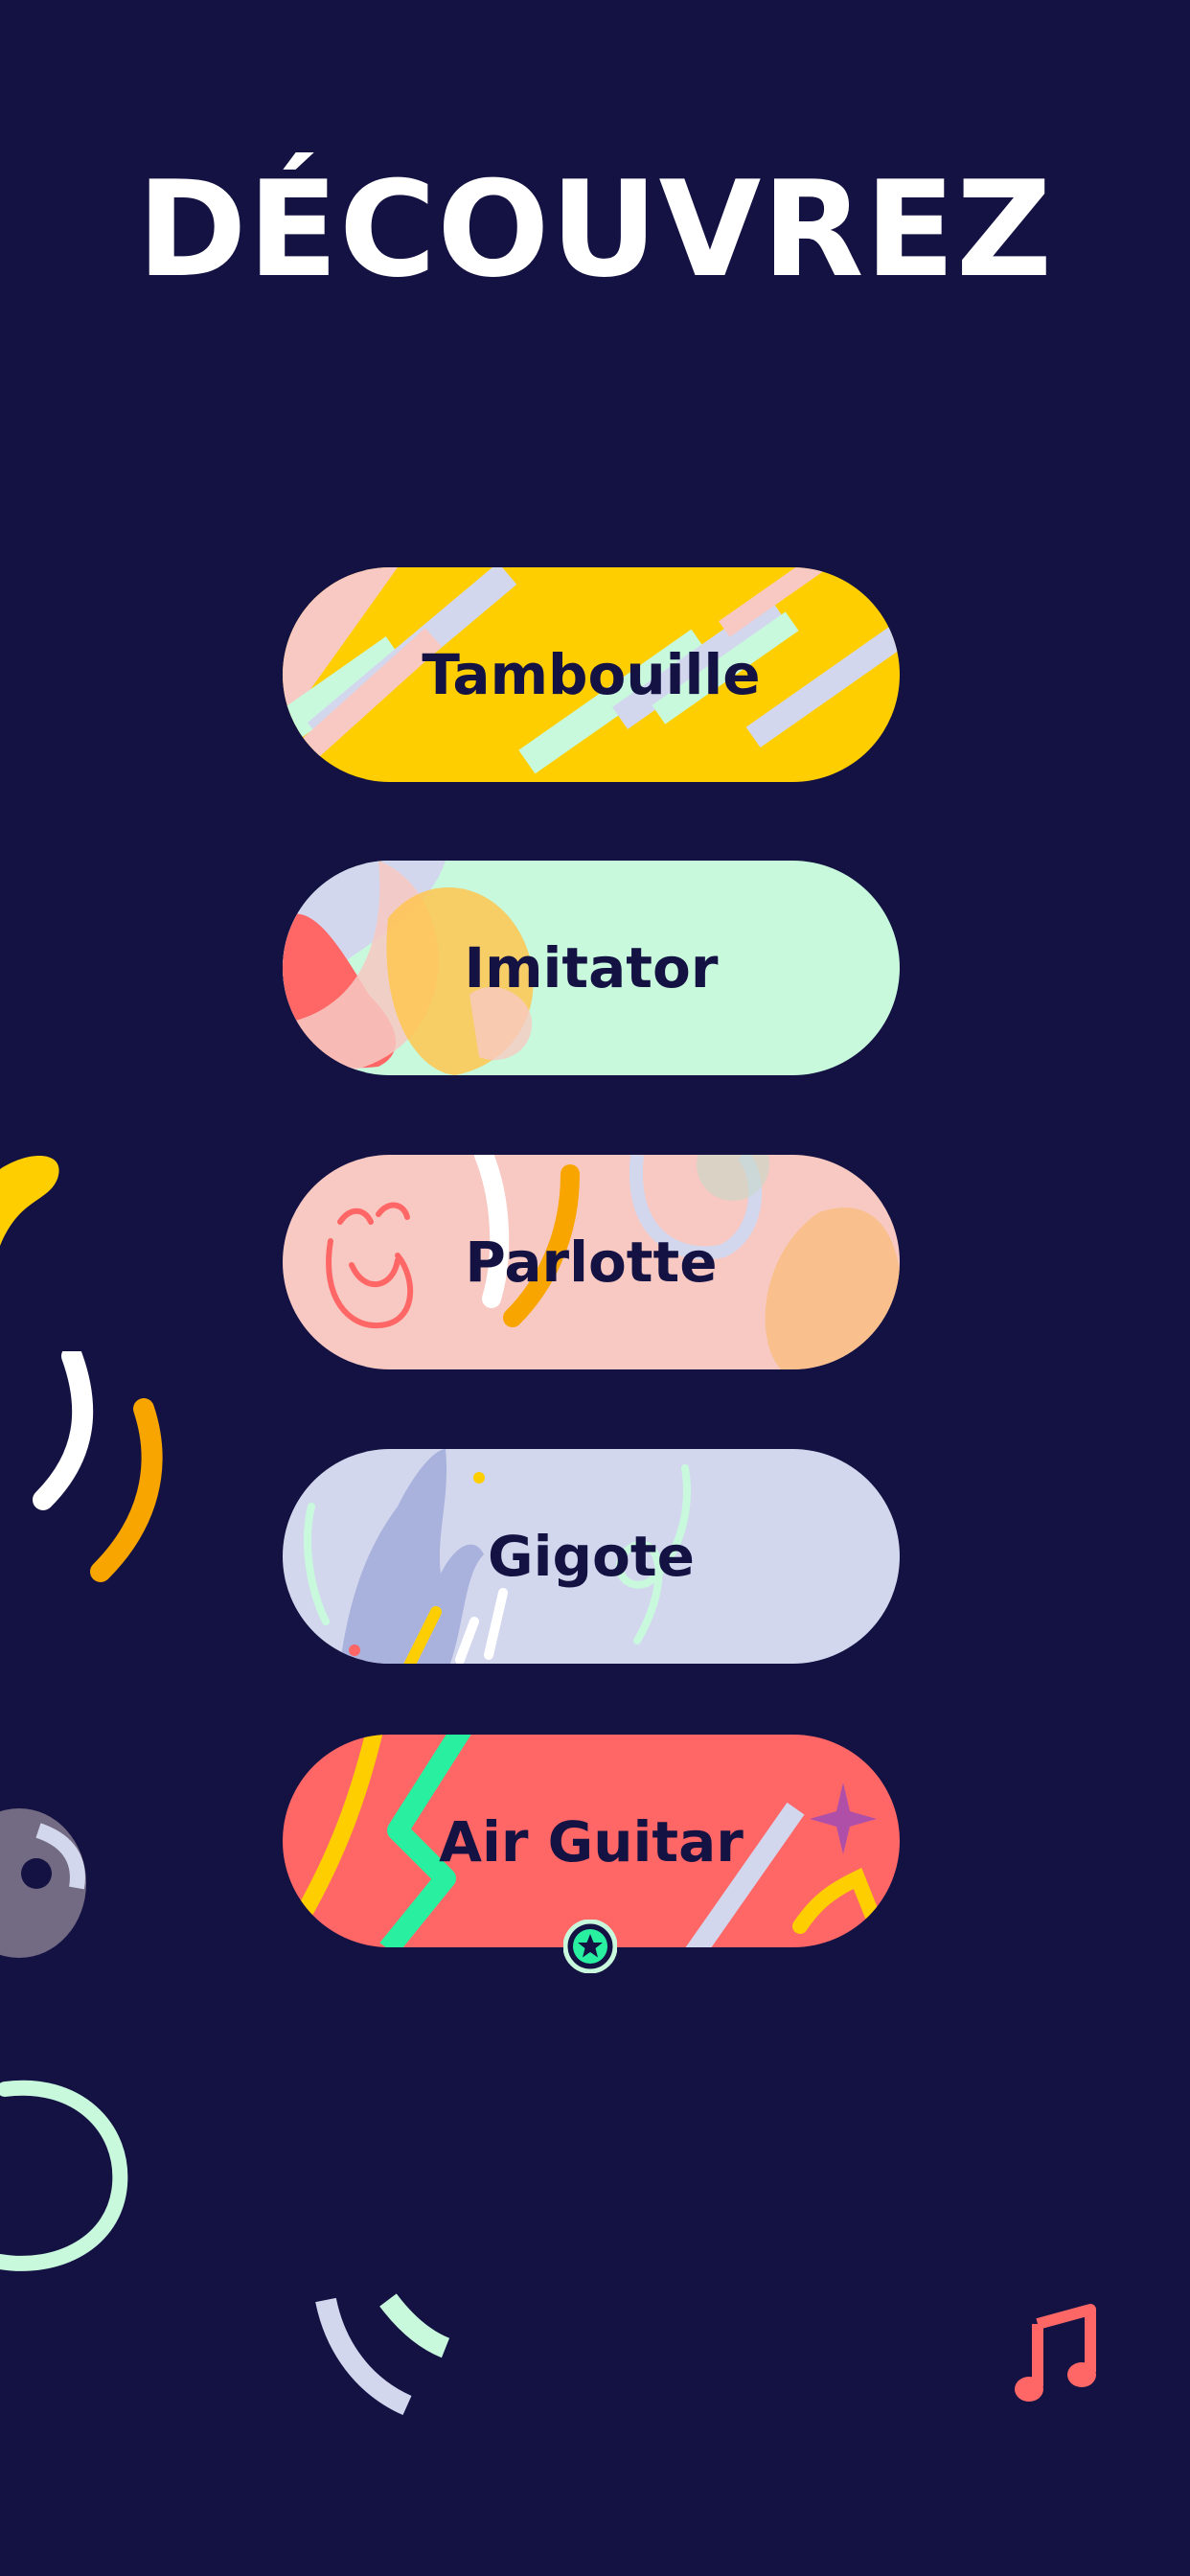  I want to click on lines-decoration, so click(382, 2354).